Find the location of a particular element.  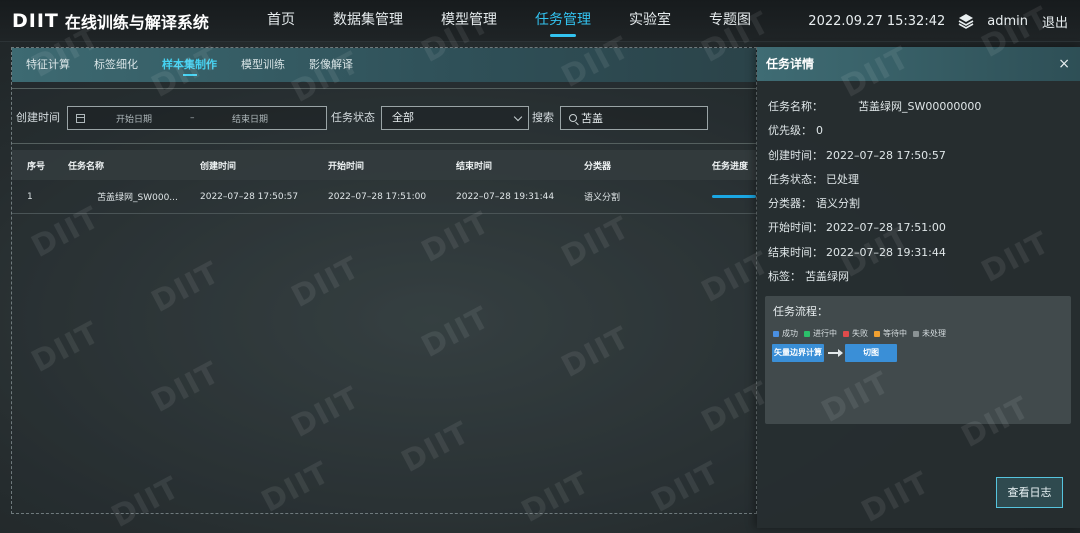

col-start: 开始时间 is located at coordinates (346, 166).